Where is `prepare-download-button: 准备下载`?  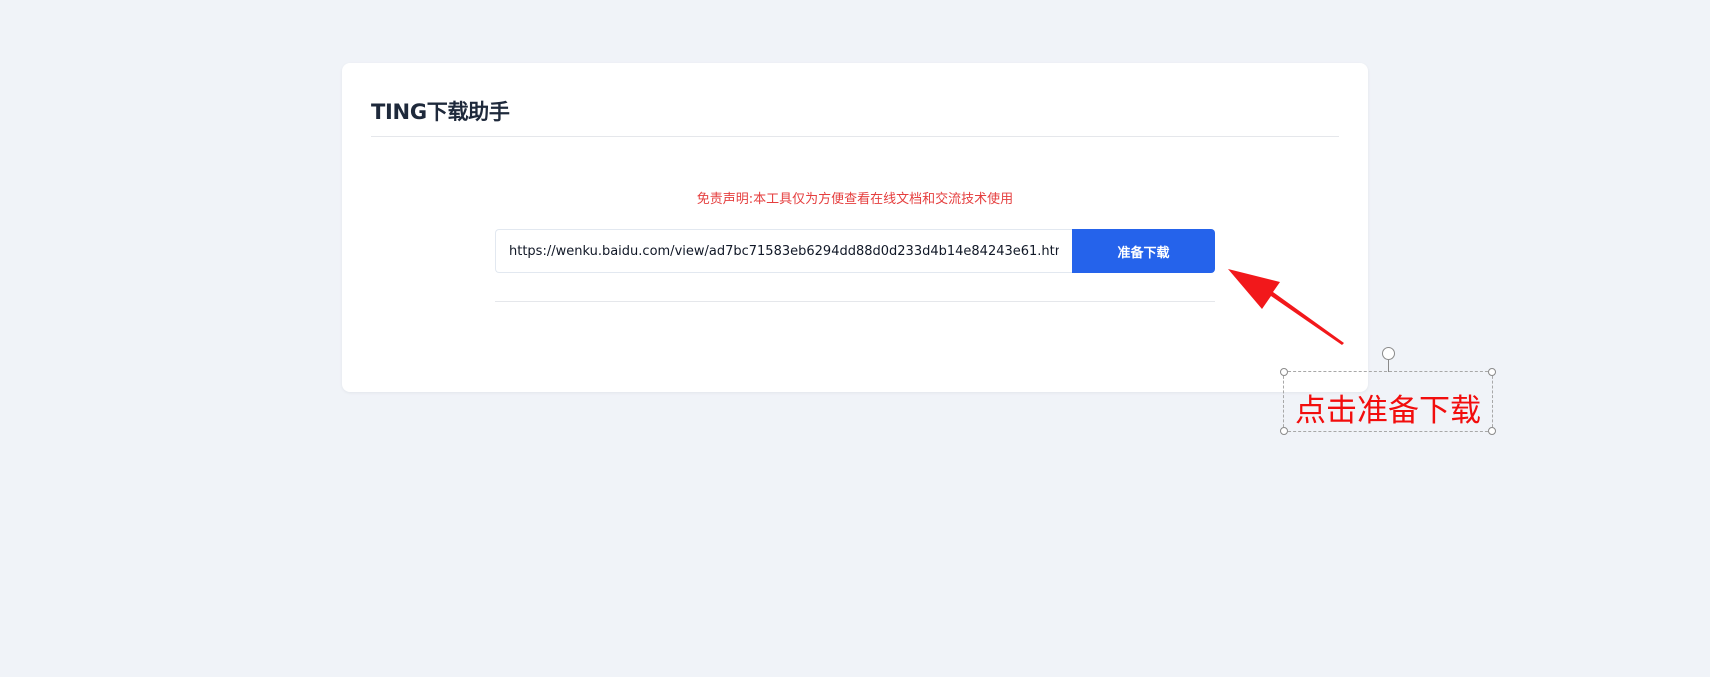 prepare-download-button: 准备下载 is located at coordinates (1143, 251).